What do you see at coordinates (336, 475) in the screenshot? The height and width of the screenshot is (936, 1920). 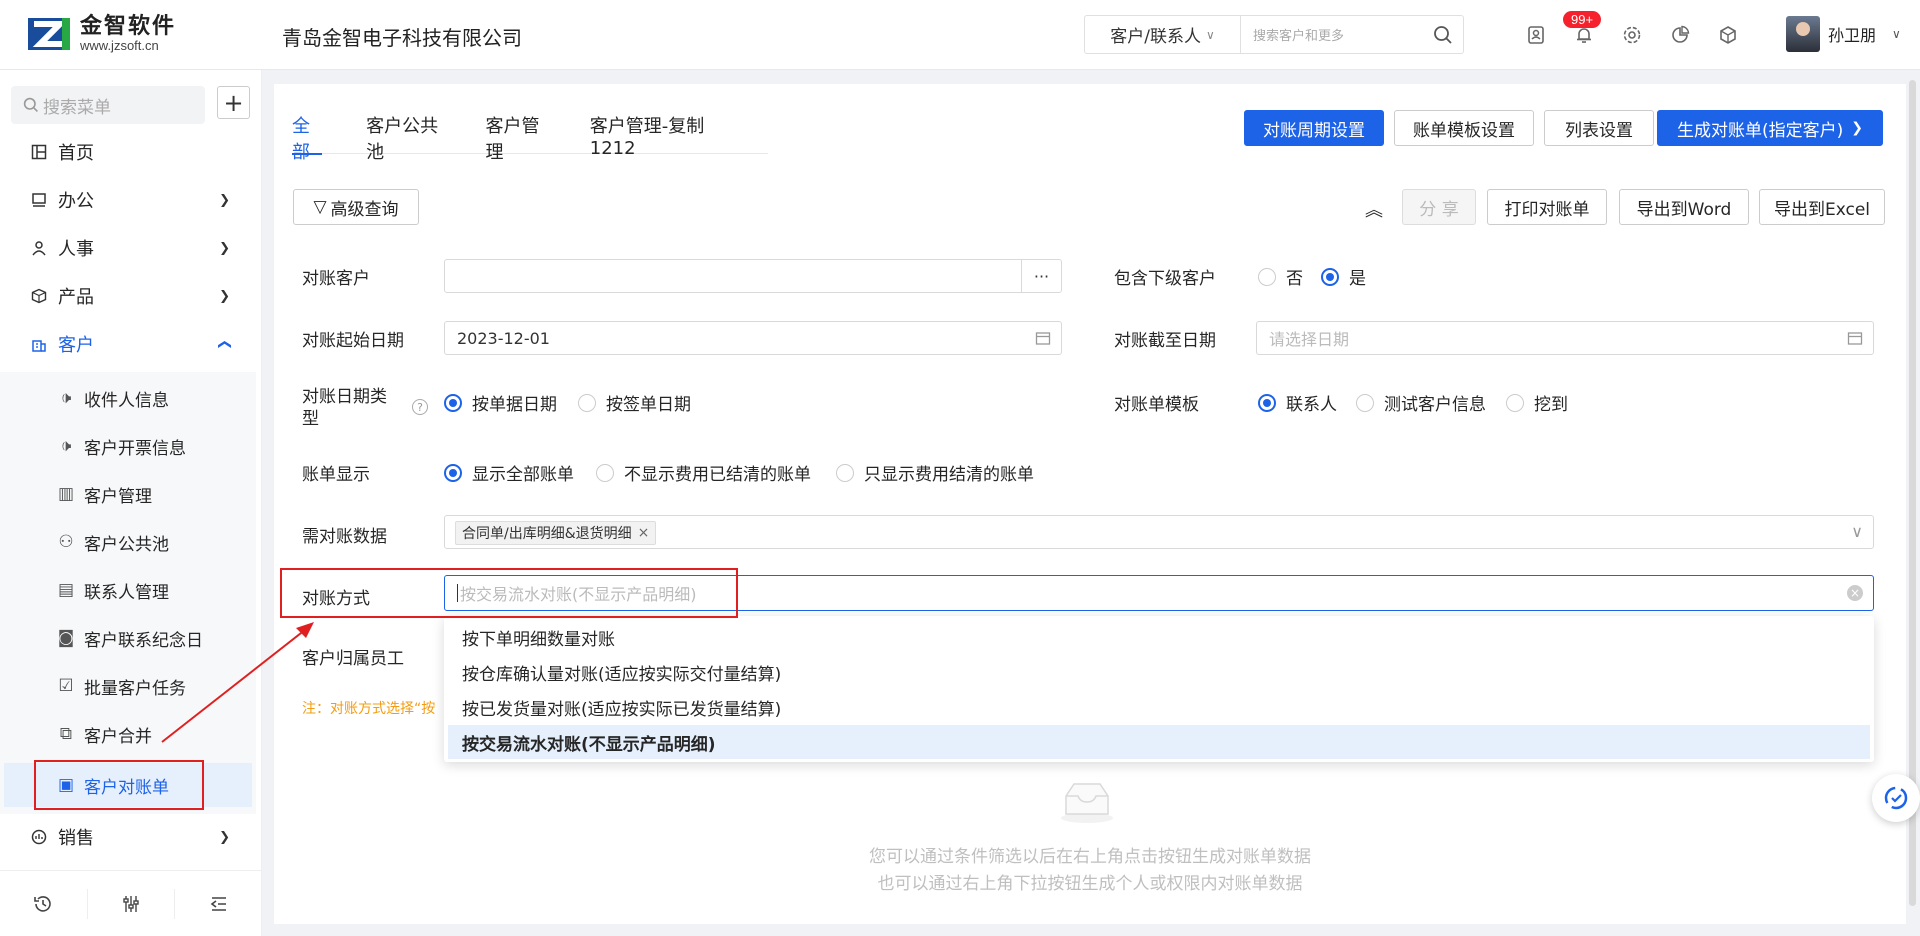 I see `bill-display-label: 账单显示` at bounding box center [336, 475].